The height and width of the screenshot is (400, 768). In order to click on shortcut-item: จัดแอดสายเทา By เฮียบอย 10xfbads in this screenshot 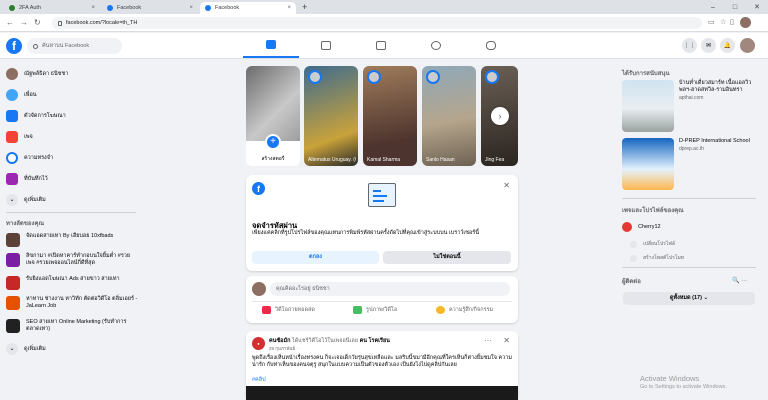, I will do `click(72, 240)`.